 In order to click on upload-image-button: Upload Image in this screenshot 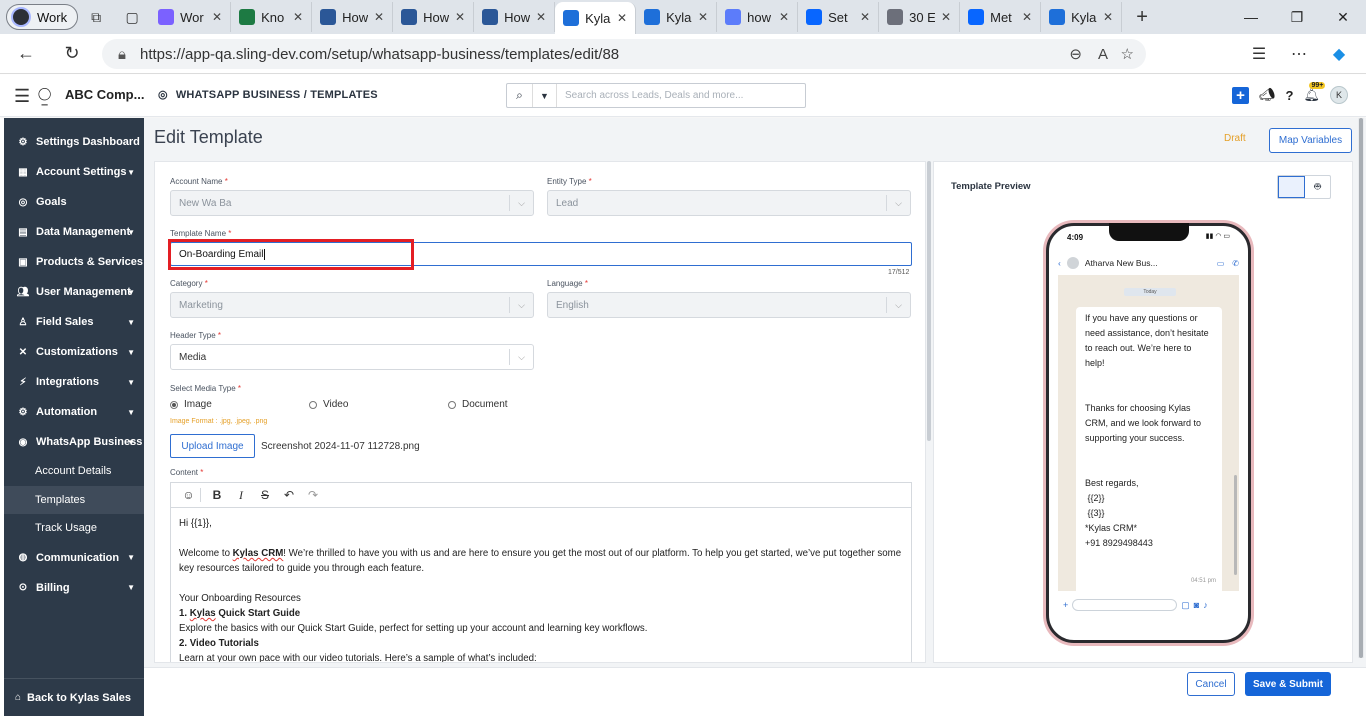, I will do `click(212, 446)`.